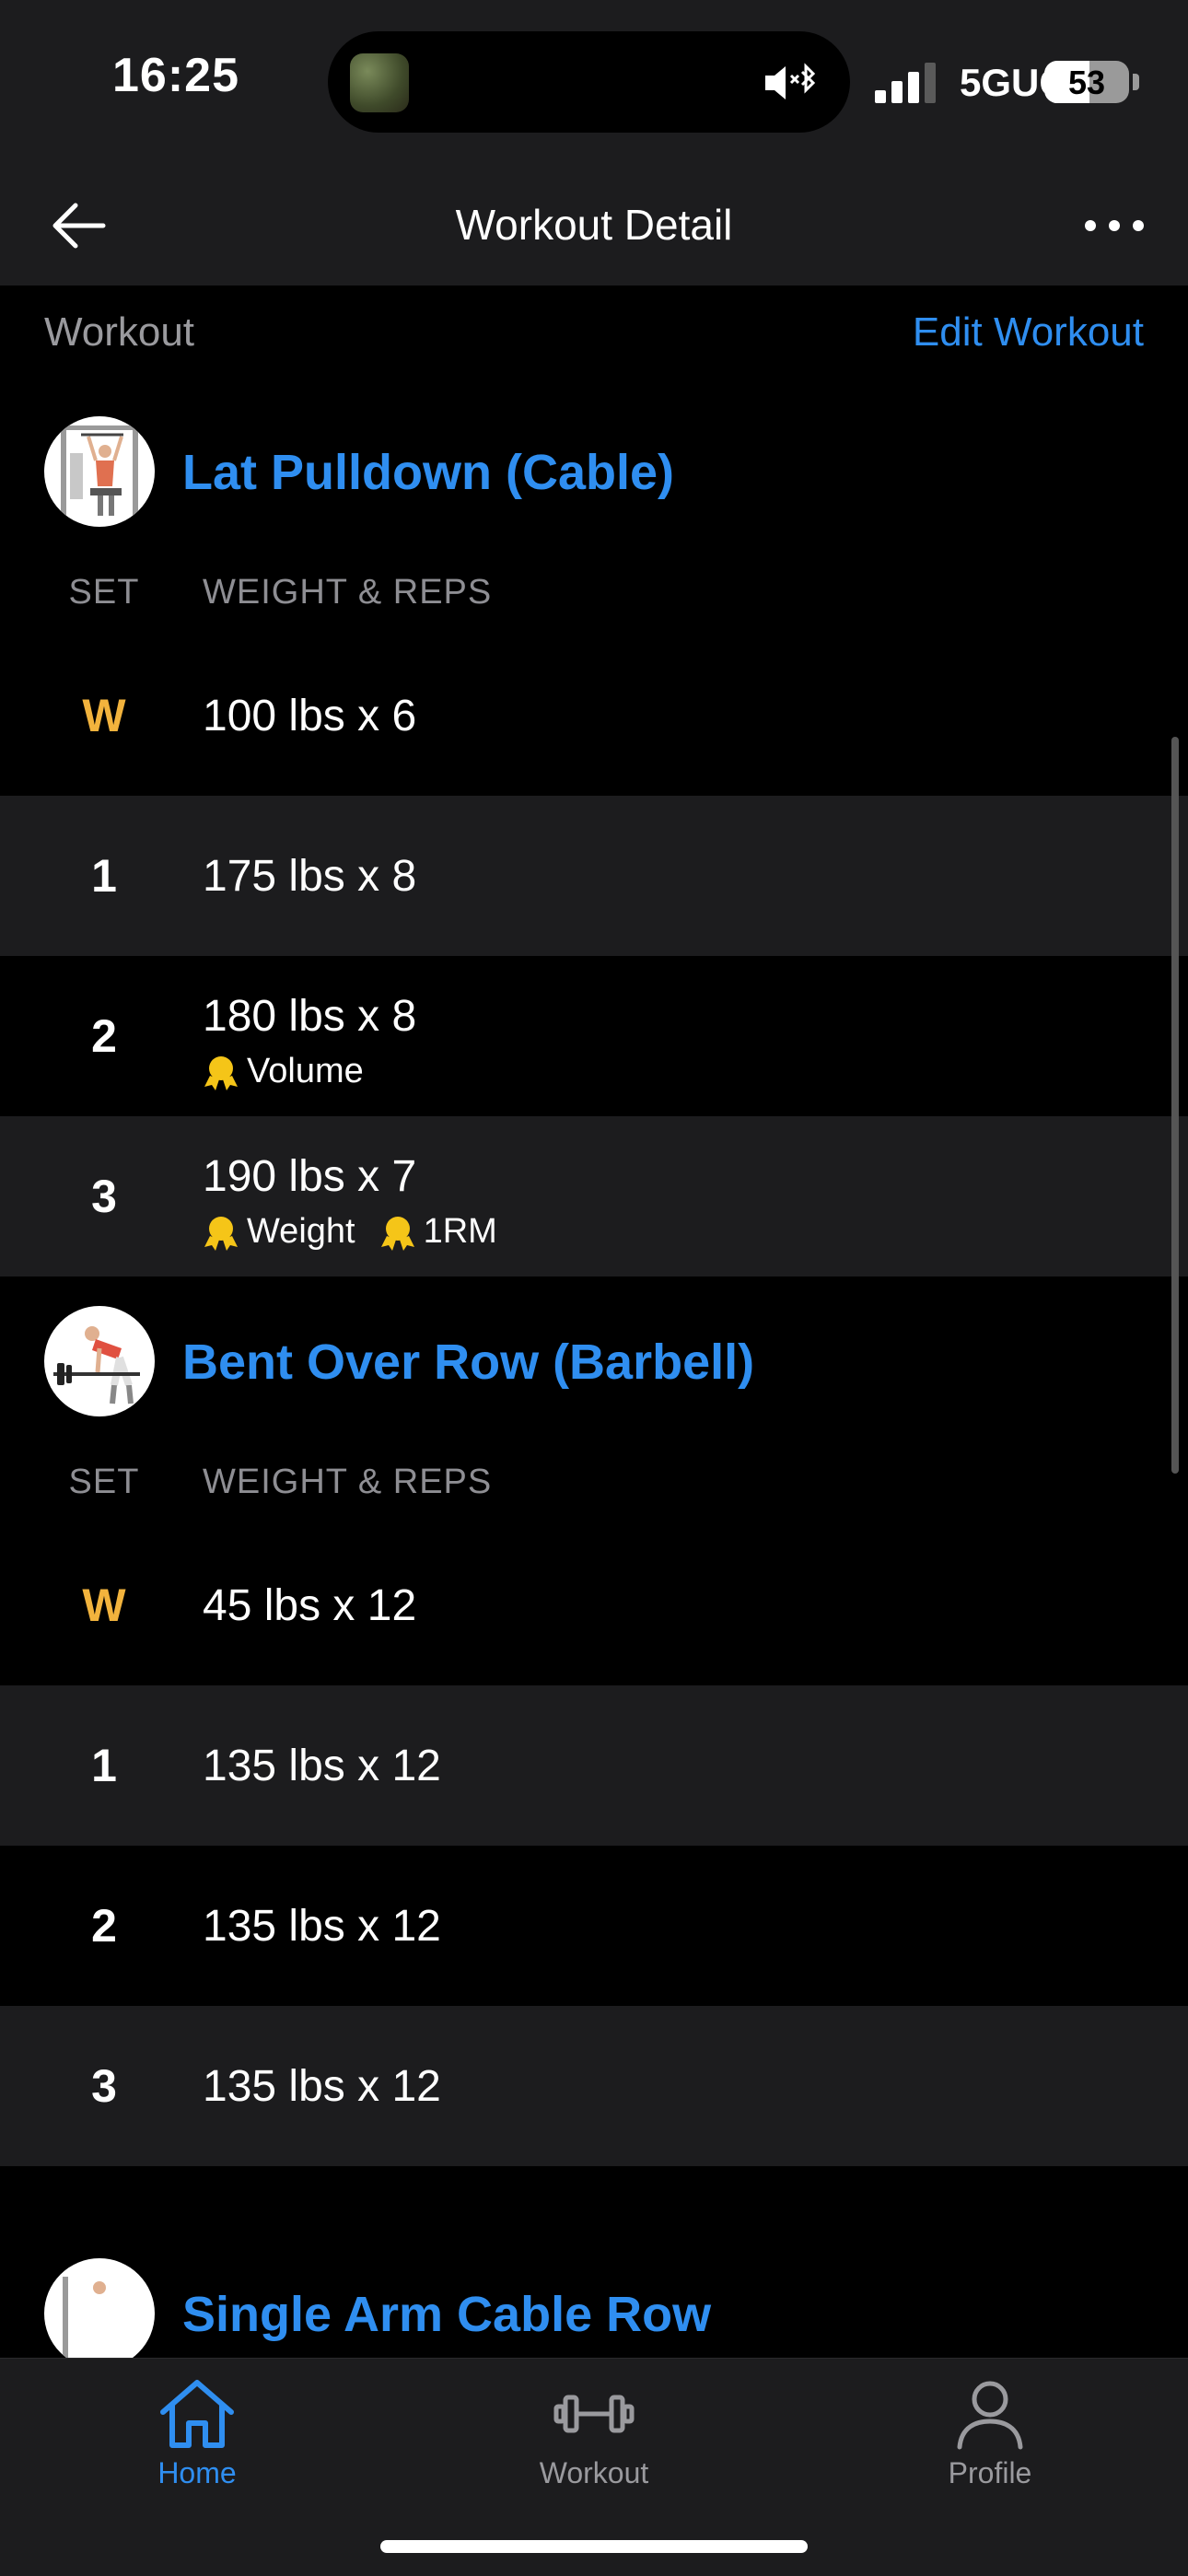 The width and height of the screenshot is (1188, 2576). I want to click on set-weight-reps: 180 lbs x 8, so click(310, 1017).